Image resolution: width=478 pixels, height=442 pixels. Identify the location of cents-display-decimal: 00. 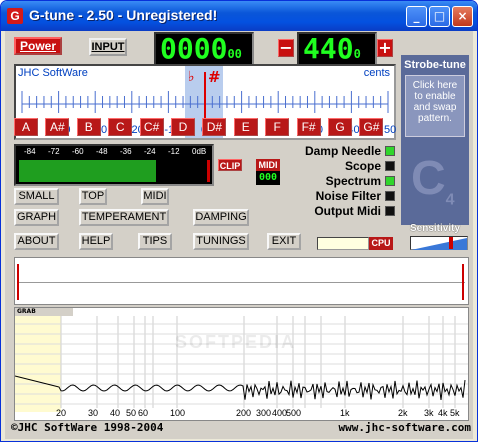
(234, 54).